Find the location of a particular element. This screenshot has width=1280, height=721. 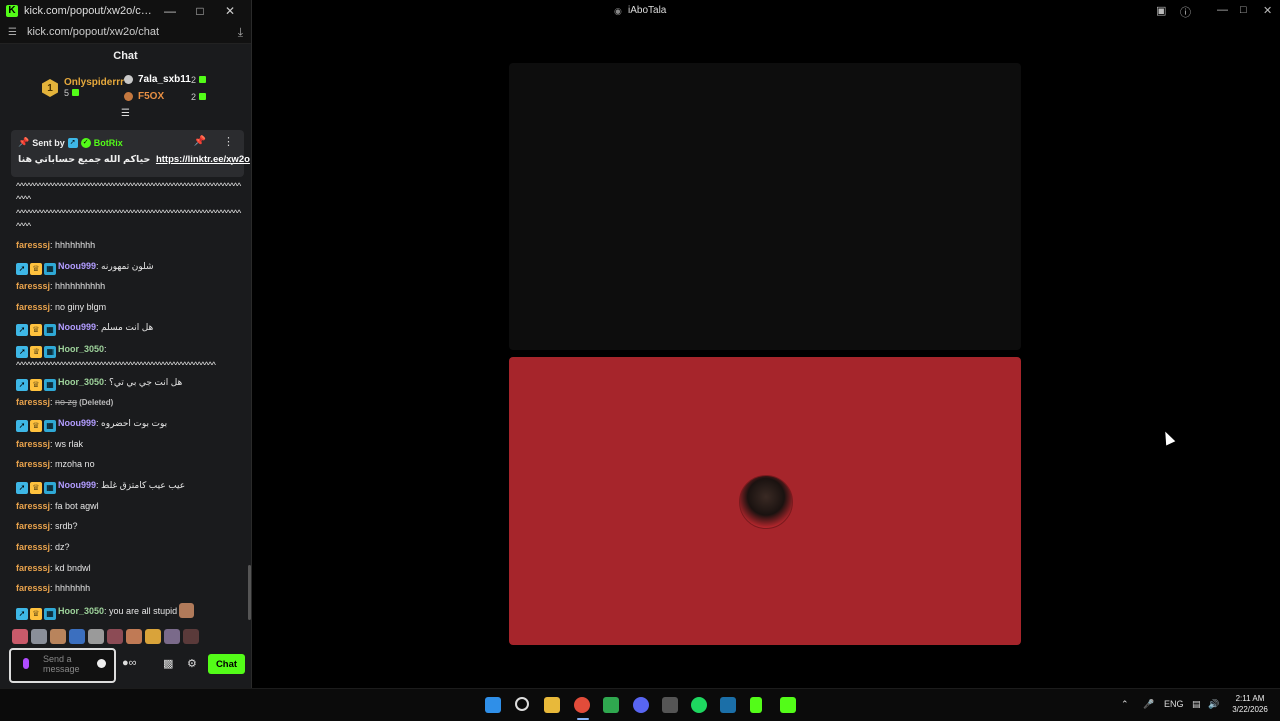

chevron-down-icon: ⌄ is located at coordinates (232, 162).